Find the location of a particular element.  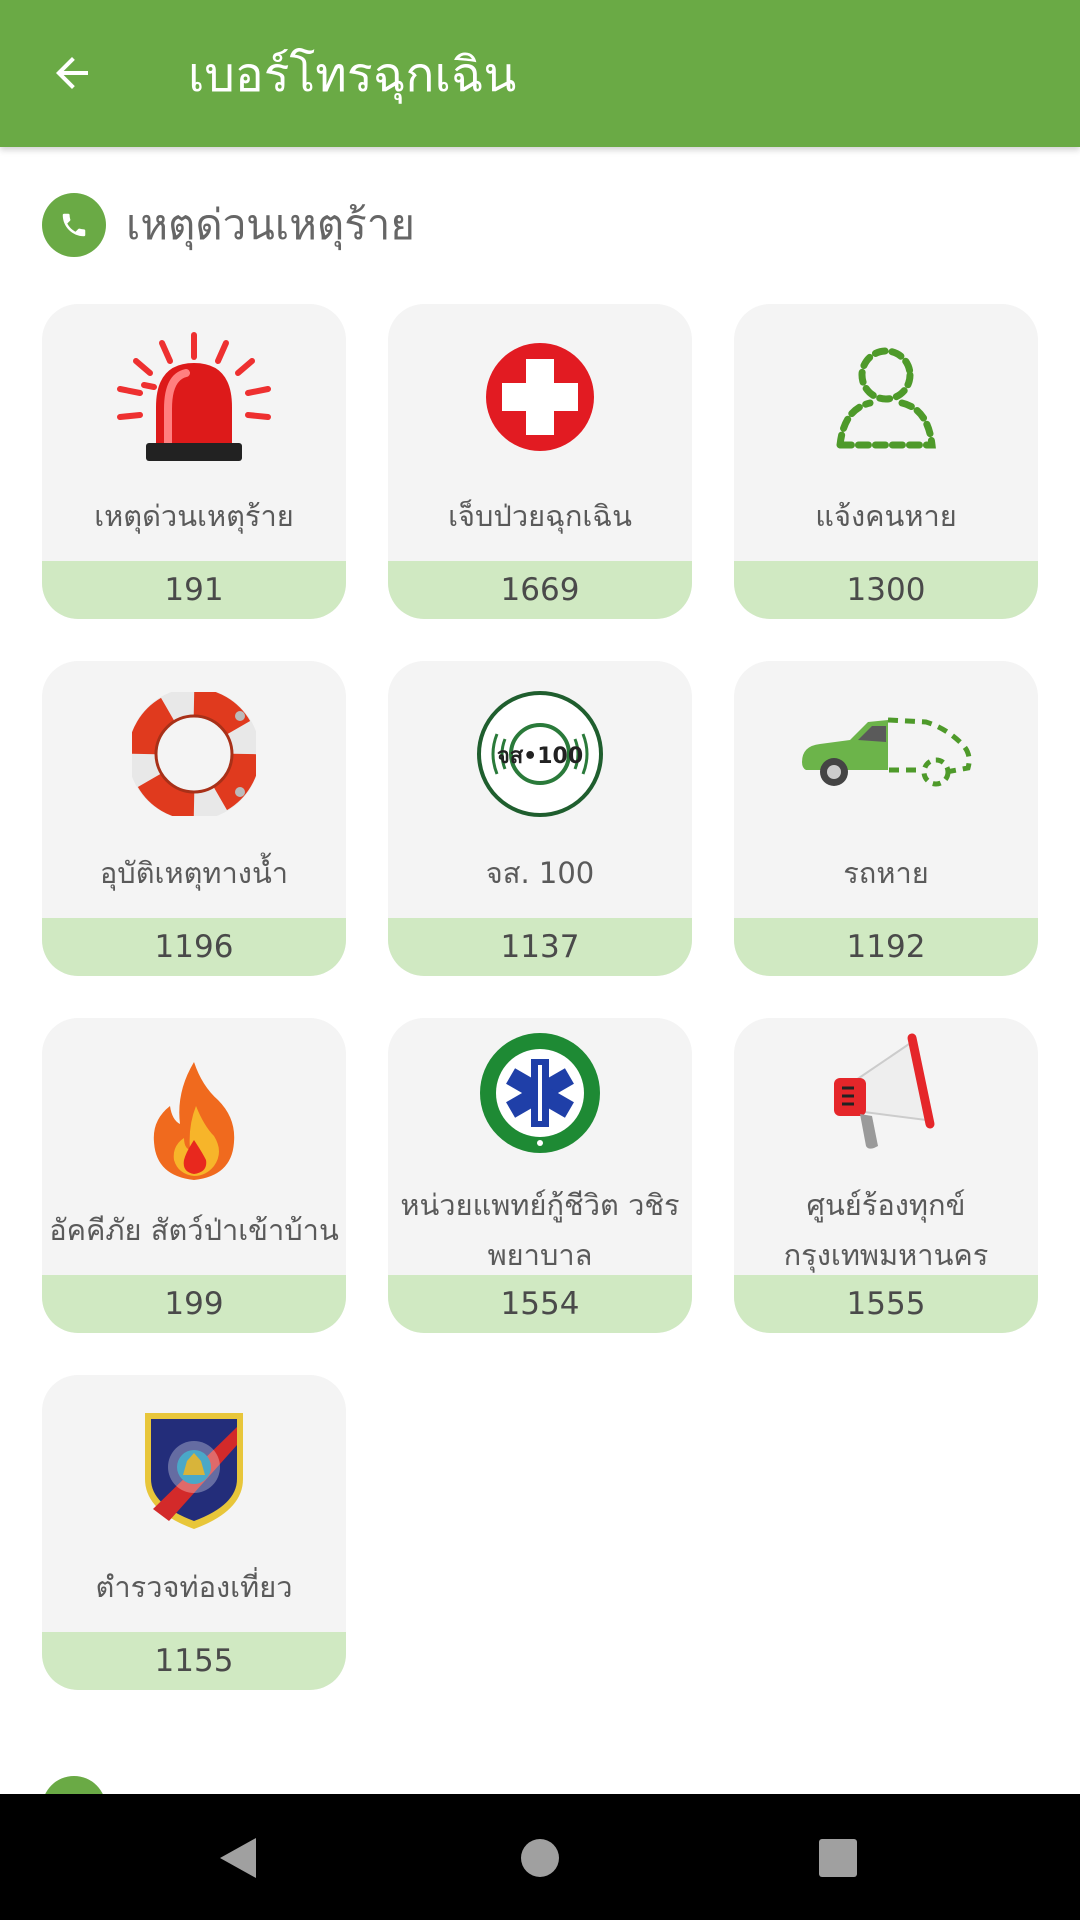

emergency-card-191: เหตุด่วนเหตุร้าย 191 is located at coordinates (194, 461).